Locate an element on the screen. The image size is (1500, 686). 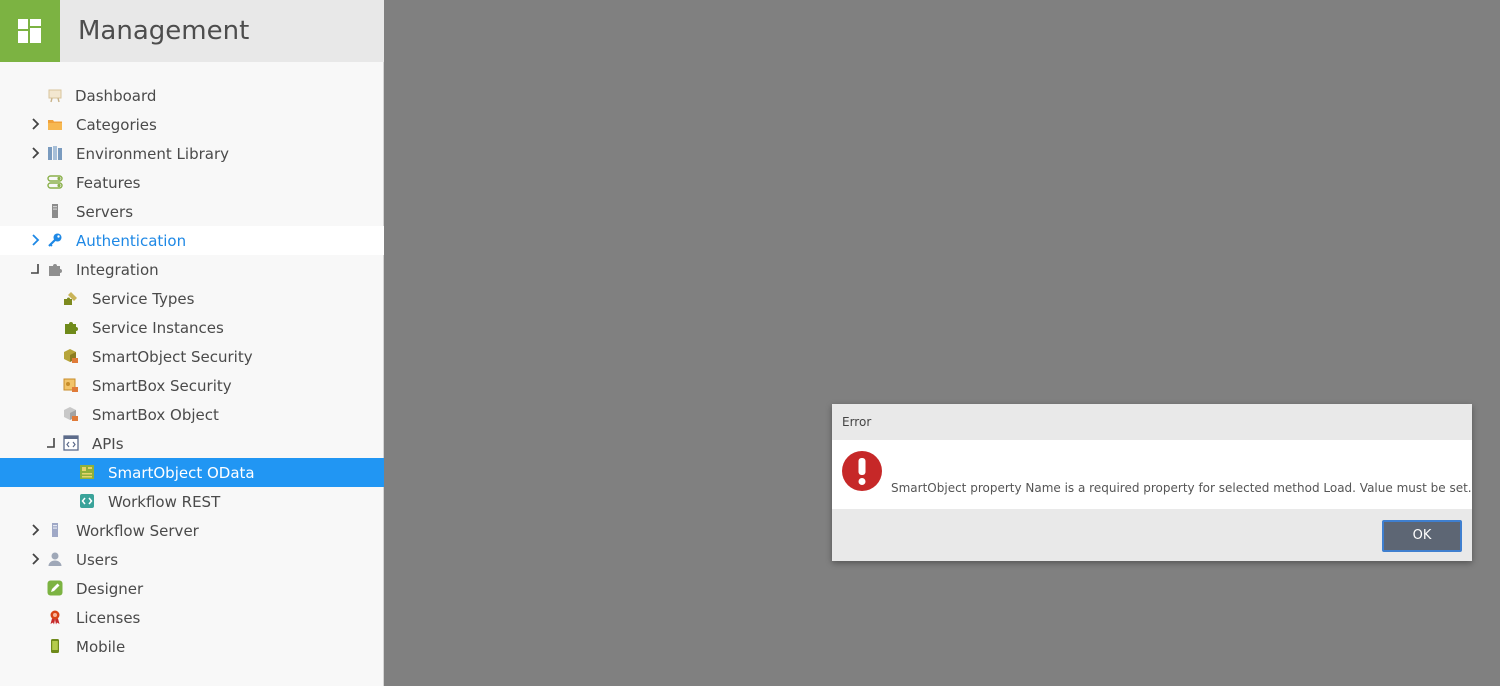
tree-item-smartbox-security: SmartBox Security is located at coordinates (192, 385).